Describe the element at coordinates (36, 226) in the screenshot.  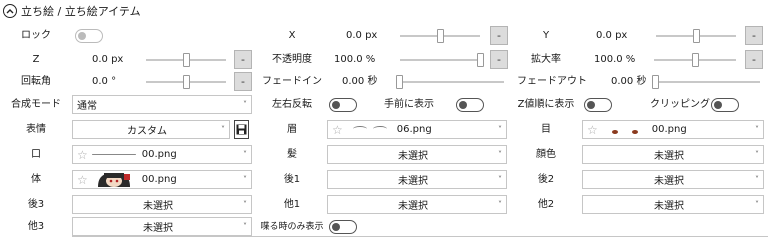
I see `other3-label: 他3` at that location.